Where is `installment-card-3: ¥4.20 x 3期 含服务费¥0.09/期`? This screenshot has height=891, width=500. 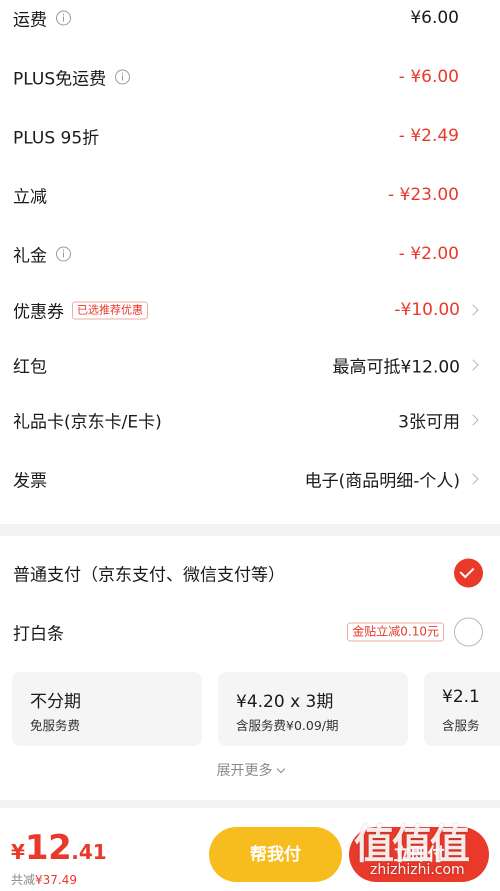
installment-card-3: ¥4.20 x 3期 含服务费¥0.09/期 is located at coordinates (313, 709).